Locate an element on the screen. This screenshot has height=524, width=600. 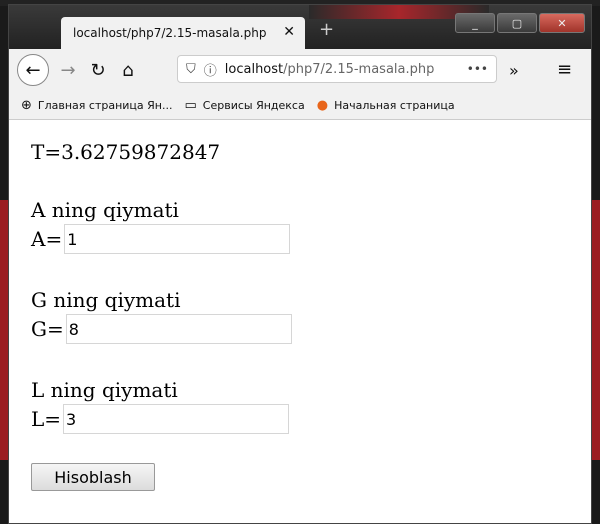
url-path: /php7/2.15-masala.php is located at coordinates (359, 69).